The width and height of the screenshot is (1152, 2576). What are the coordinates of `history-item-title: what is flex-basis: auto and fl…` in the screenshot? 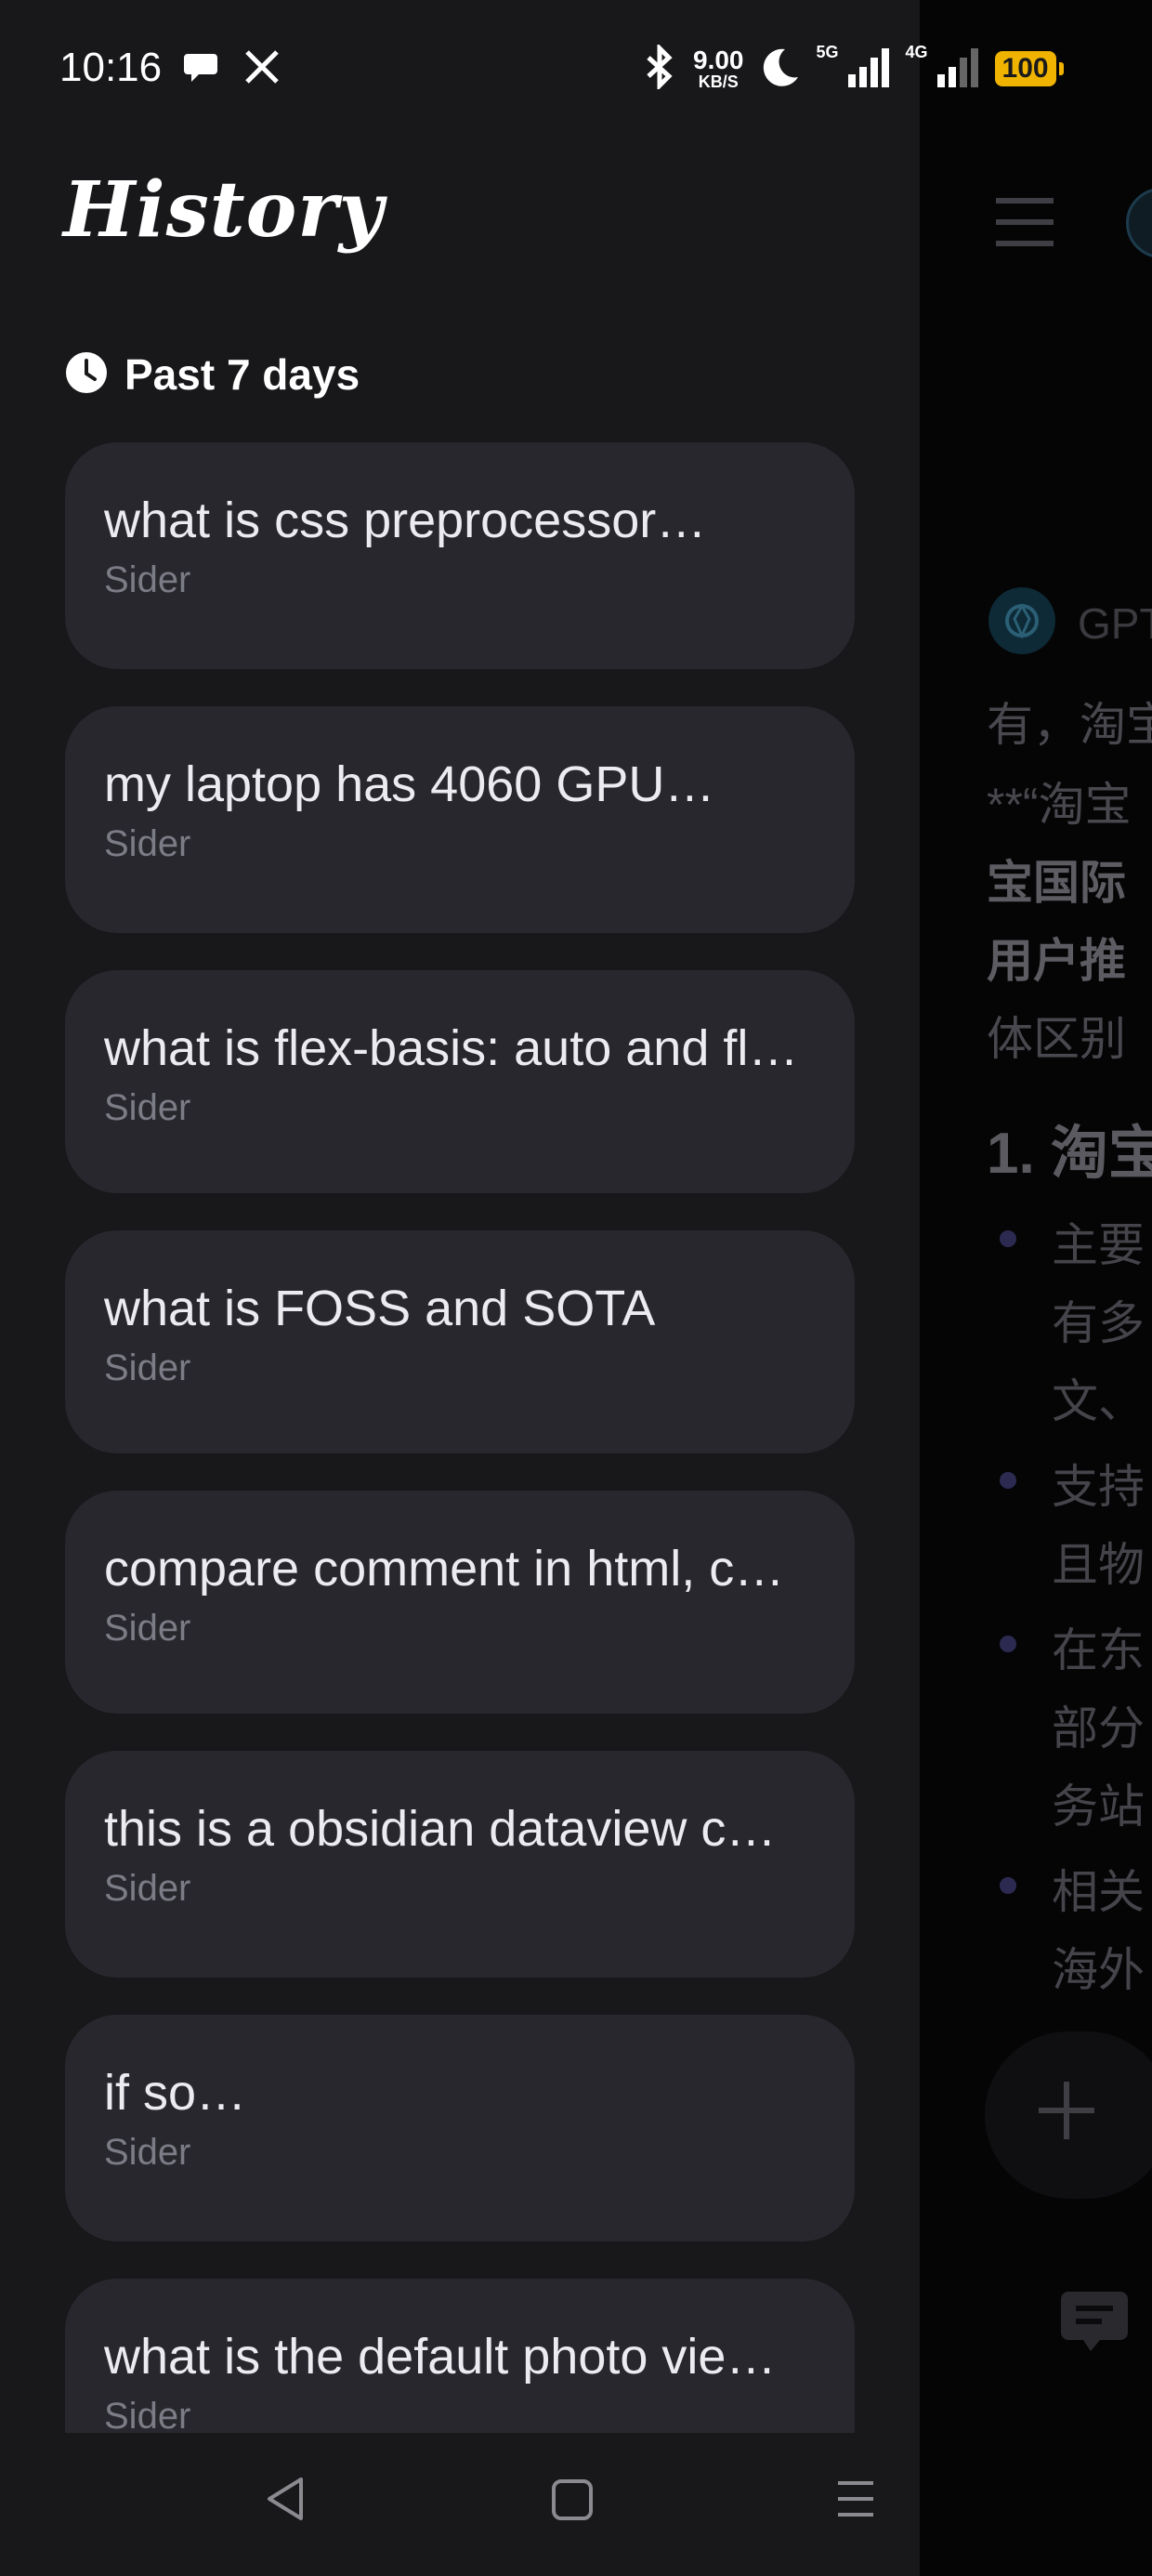 It's located at (451, 1048).